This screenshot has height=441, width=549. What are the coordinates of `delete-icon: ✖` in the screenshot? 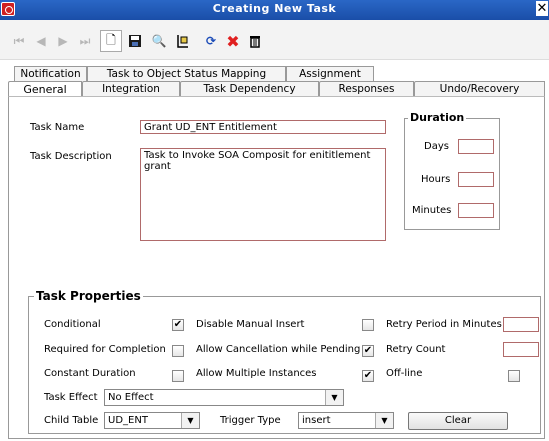 It's located at (233, 41).